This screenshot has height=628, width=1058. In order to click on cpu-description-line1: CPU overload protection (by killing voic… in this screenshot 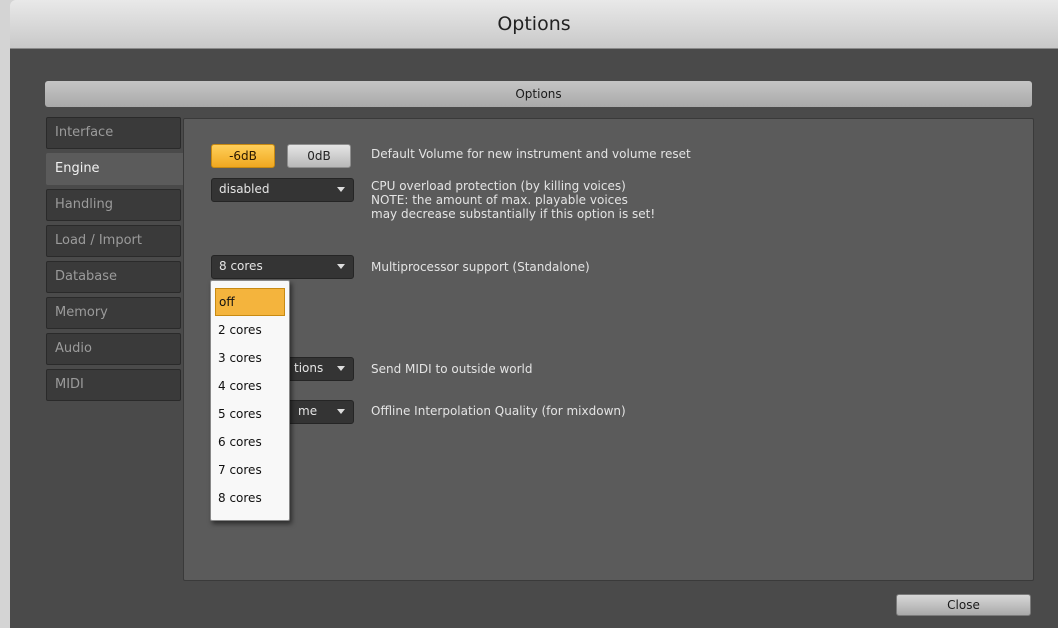, I will do `click(498, 186)`.